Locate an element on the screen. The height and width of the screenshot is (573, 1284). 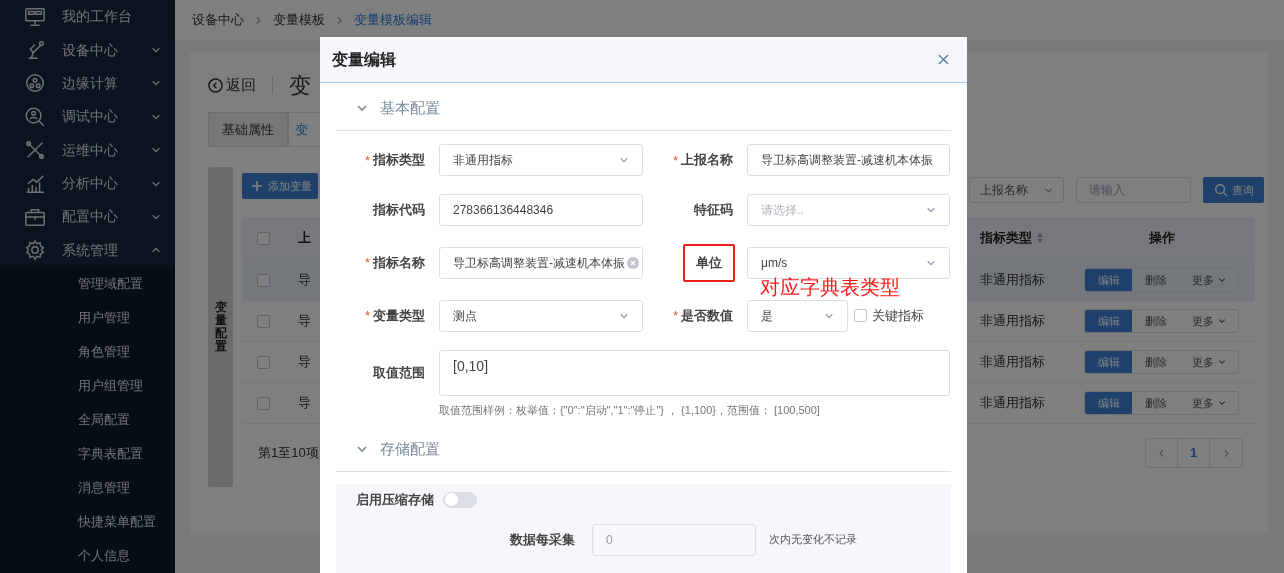
add-button: 添加变量 is located at coordinates (280, 186).